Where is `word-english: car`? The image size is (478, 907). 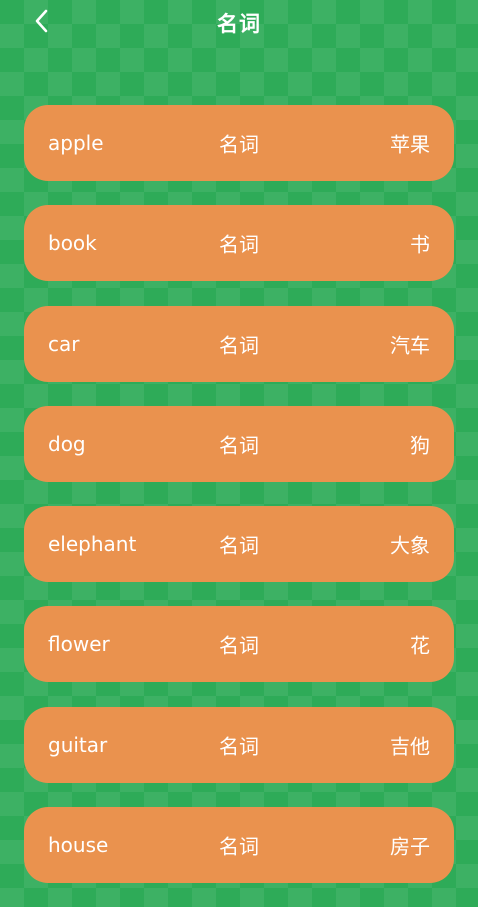 word-english: car is located at coordinates (64, 343).